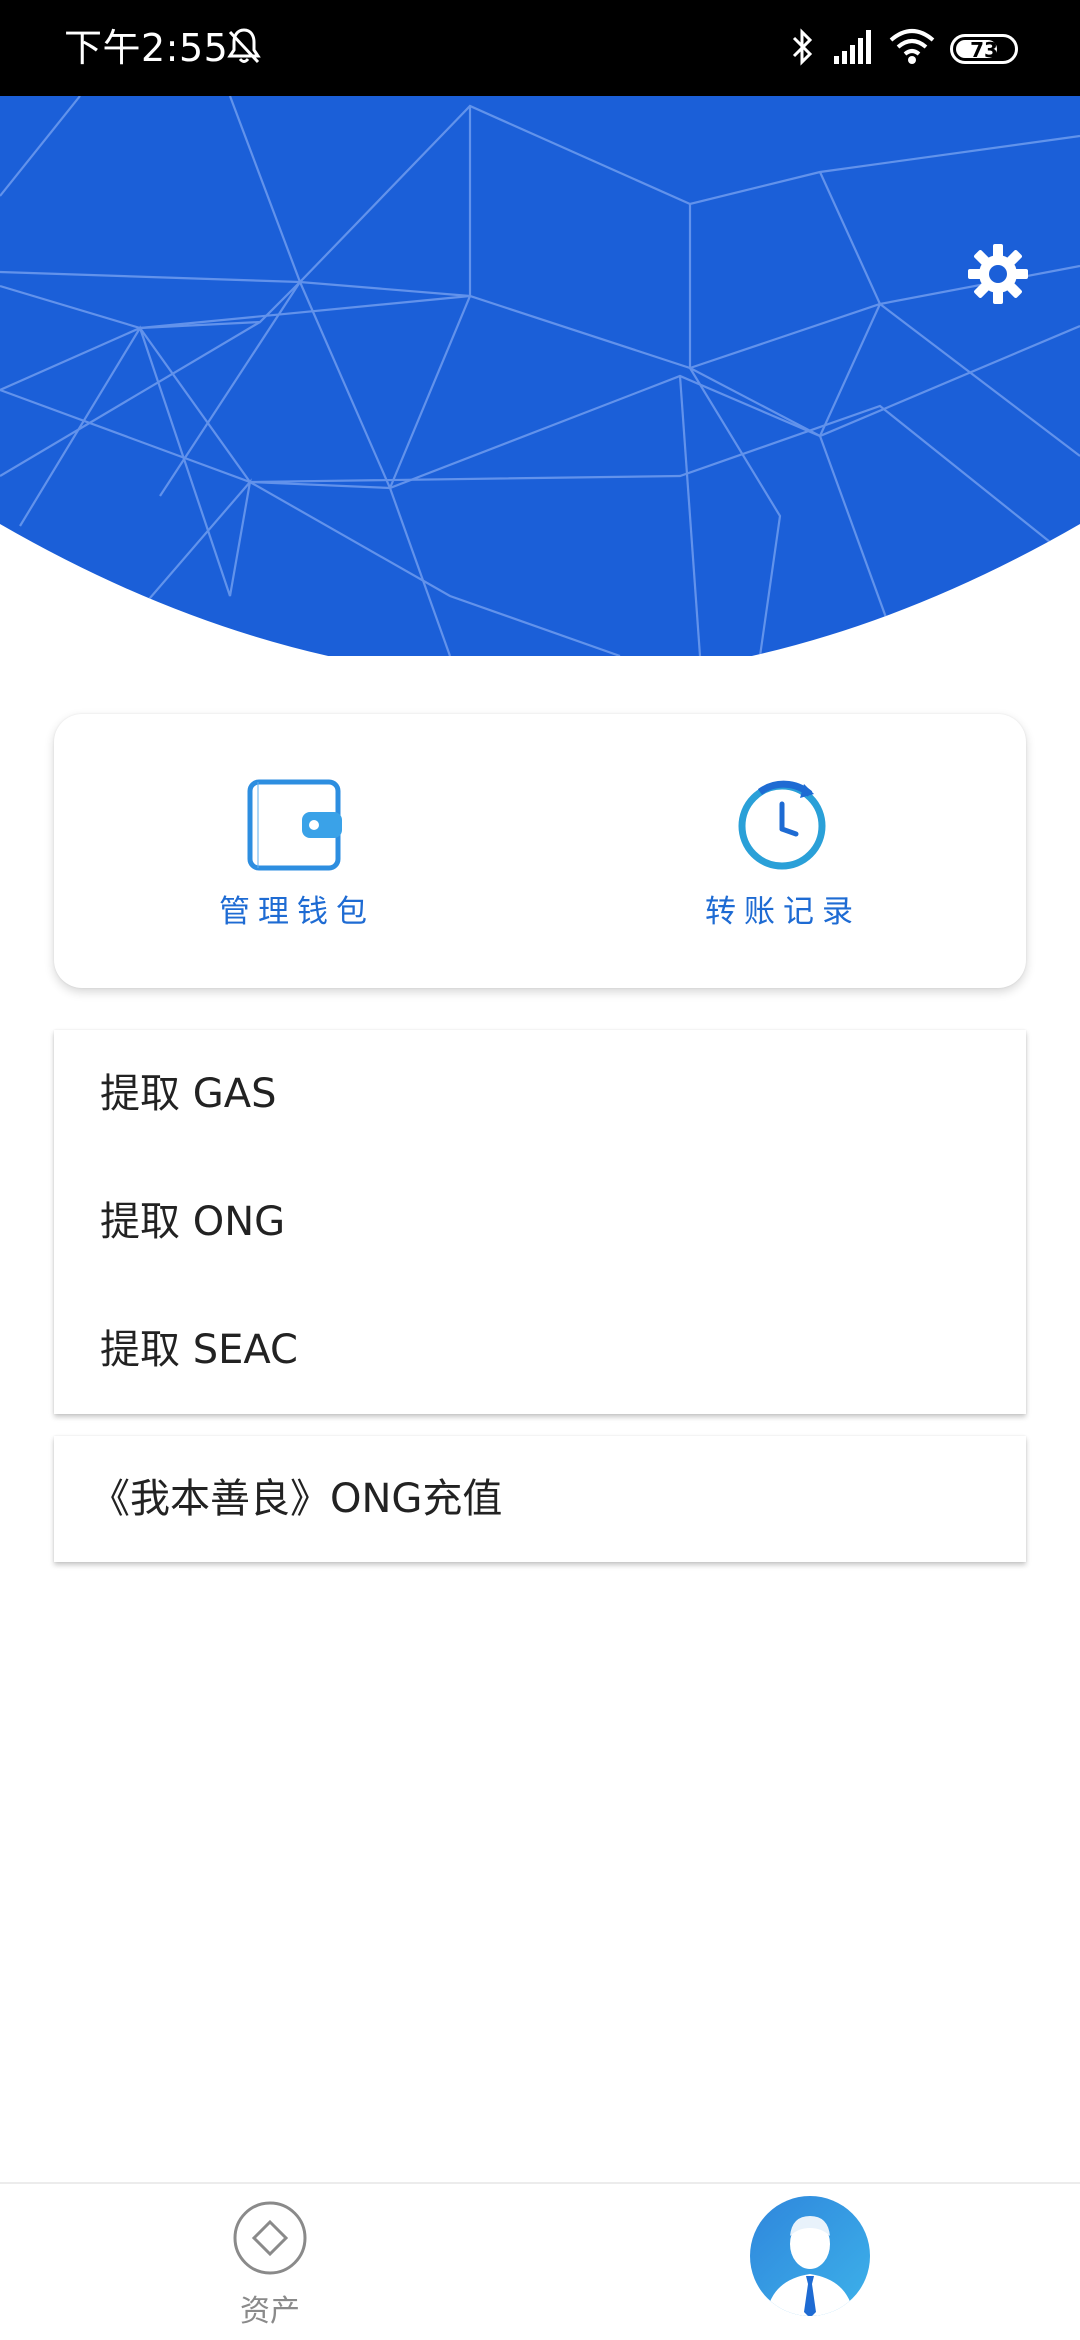 This screenshot has height=2340, width=1080. I want to click on withdraw-ong-label: 提取 ONG, so click(193, 1222).